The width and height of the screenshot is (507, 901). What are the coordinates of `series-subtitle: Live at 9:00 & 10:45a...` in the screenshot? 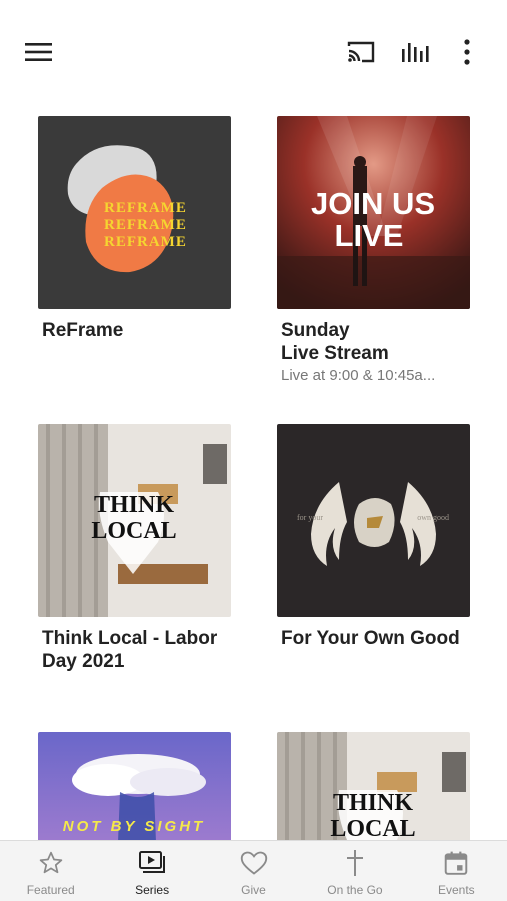 It's located at (358, 375).